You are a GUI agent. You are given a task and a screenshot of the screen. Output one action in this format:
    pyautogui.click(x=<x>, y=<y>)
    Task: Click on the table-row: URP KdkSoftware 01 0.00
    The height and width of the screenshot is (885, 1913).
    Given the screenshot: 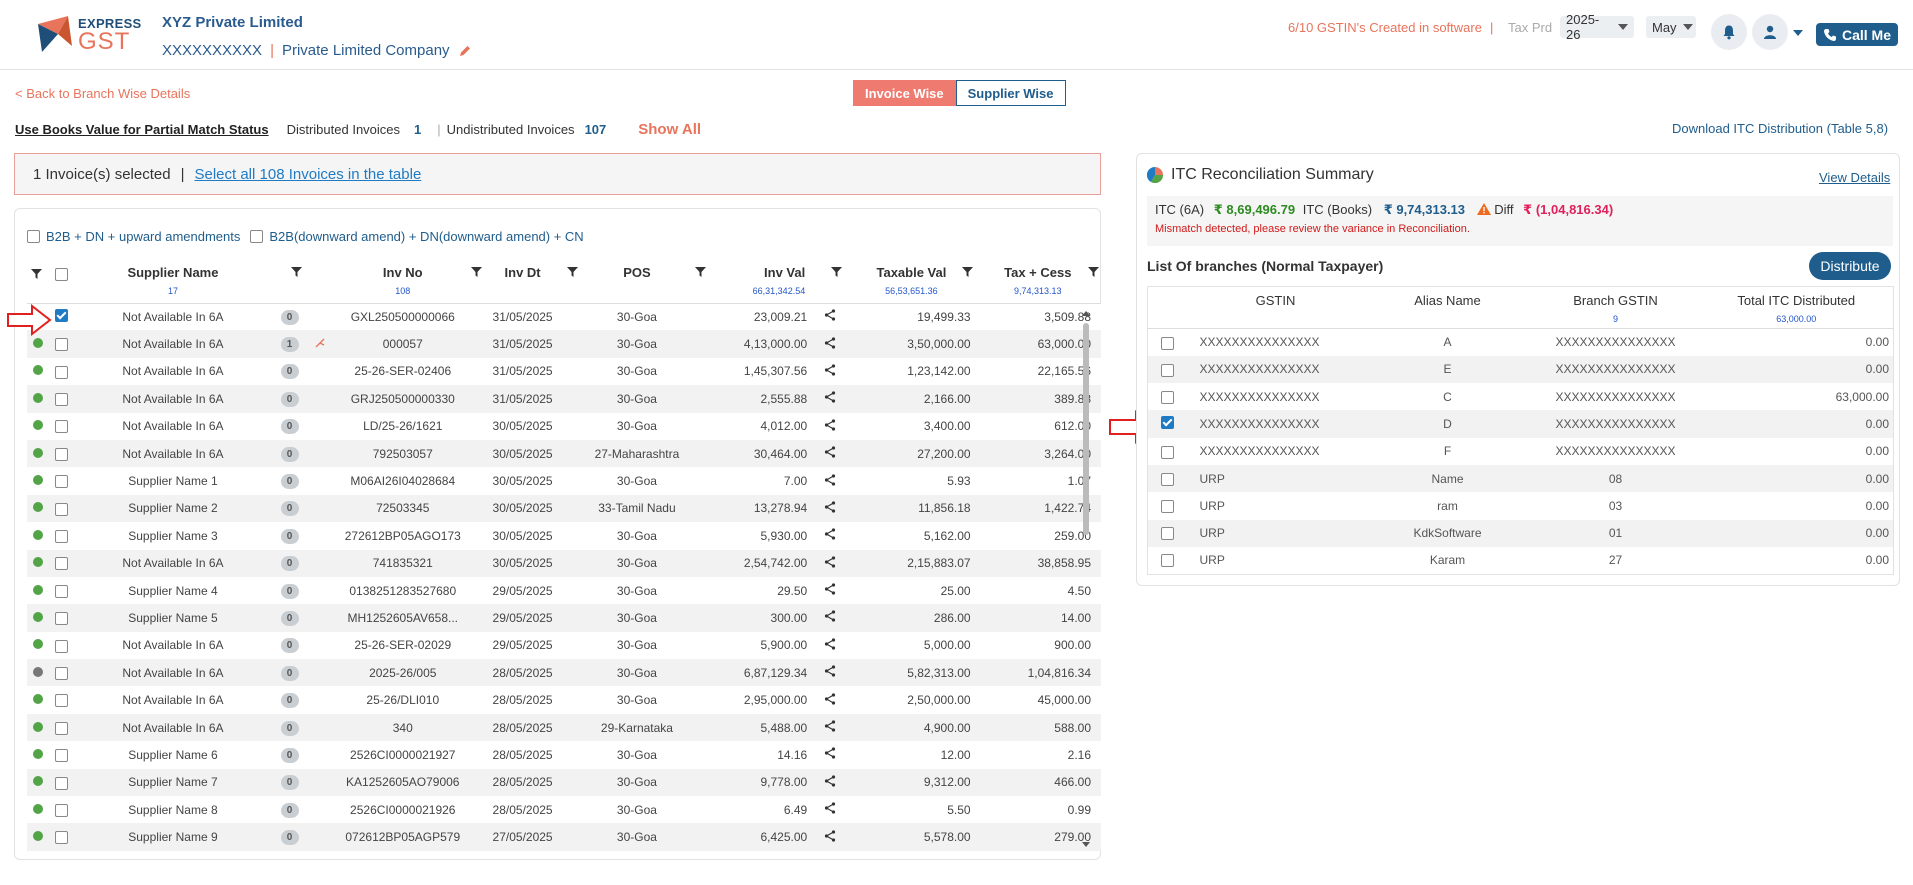 What is the action you would take?
    pyautogui.click(x=1520, y=533)
    